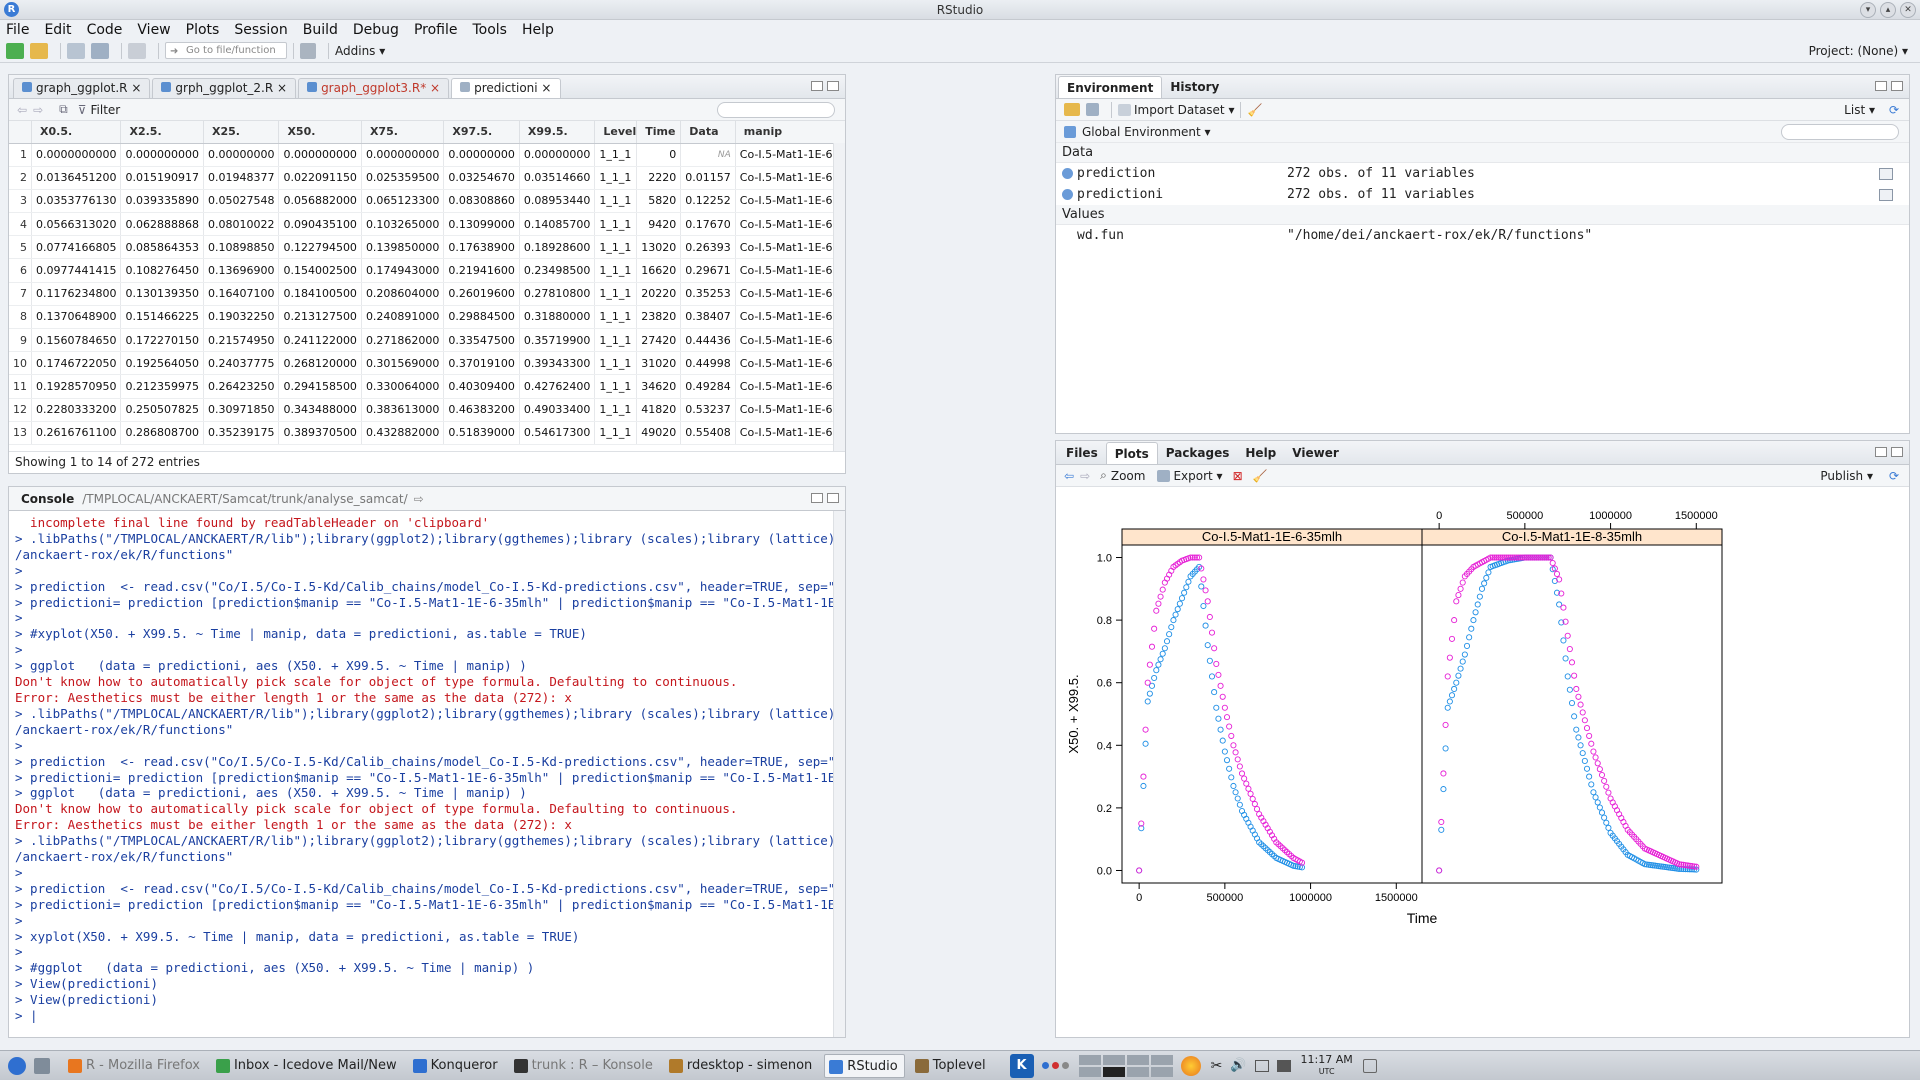  Describe the element at coordinates (1125, 1065) in the screenshot. I see `virtual-desktops` at that location.